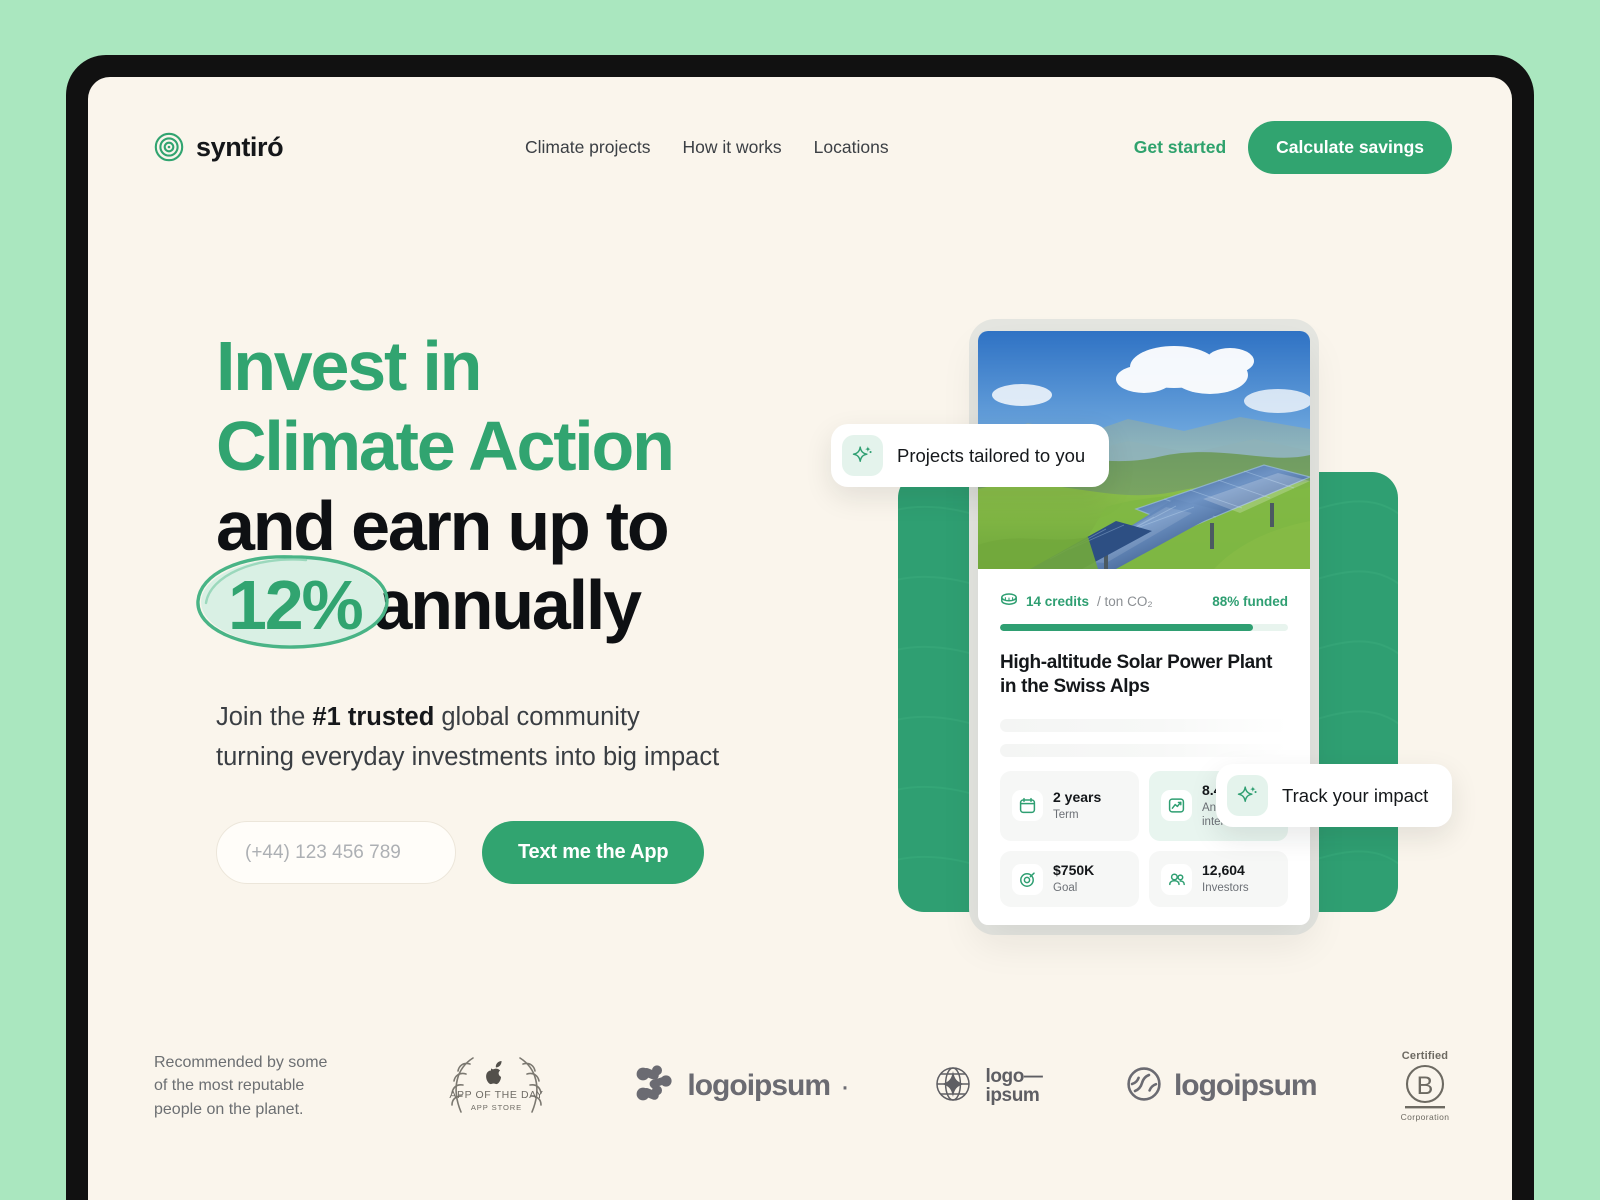 This screenshot has height=1200, width=1600. What do you see at coordinates (1027, 879) in the screenshot?
I see `target-icon` at bounding box center [1027, 879].